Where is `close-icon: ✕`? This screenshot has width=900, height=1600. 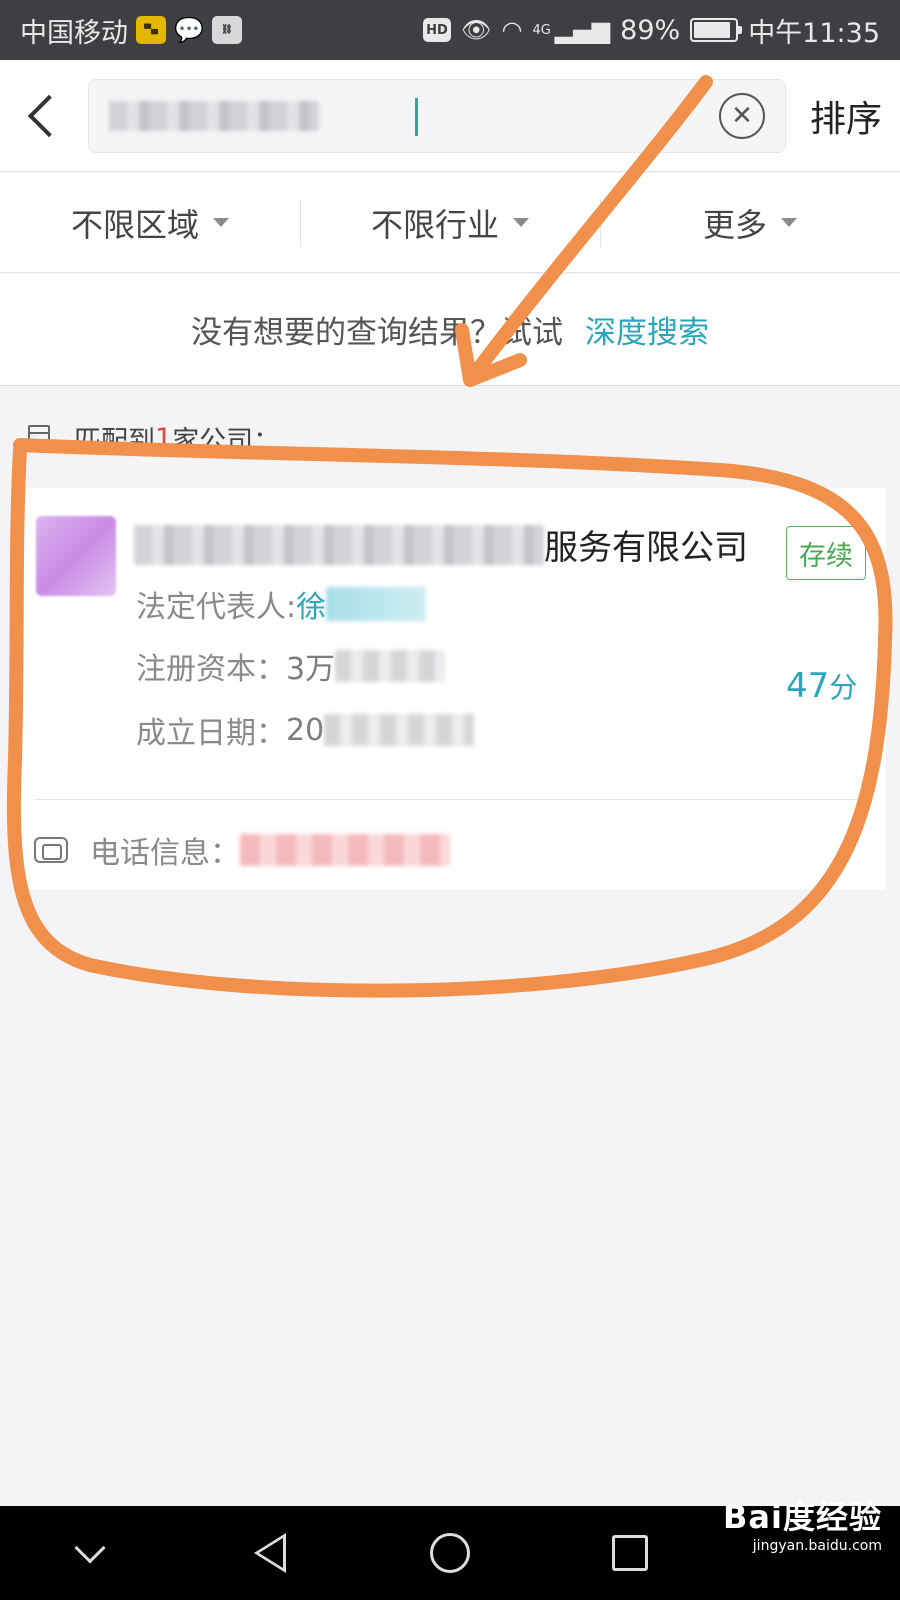
close-icon: ✕ is located at coordinates (742, 115).